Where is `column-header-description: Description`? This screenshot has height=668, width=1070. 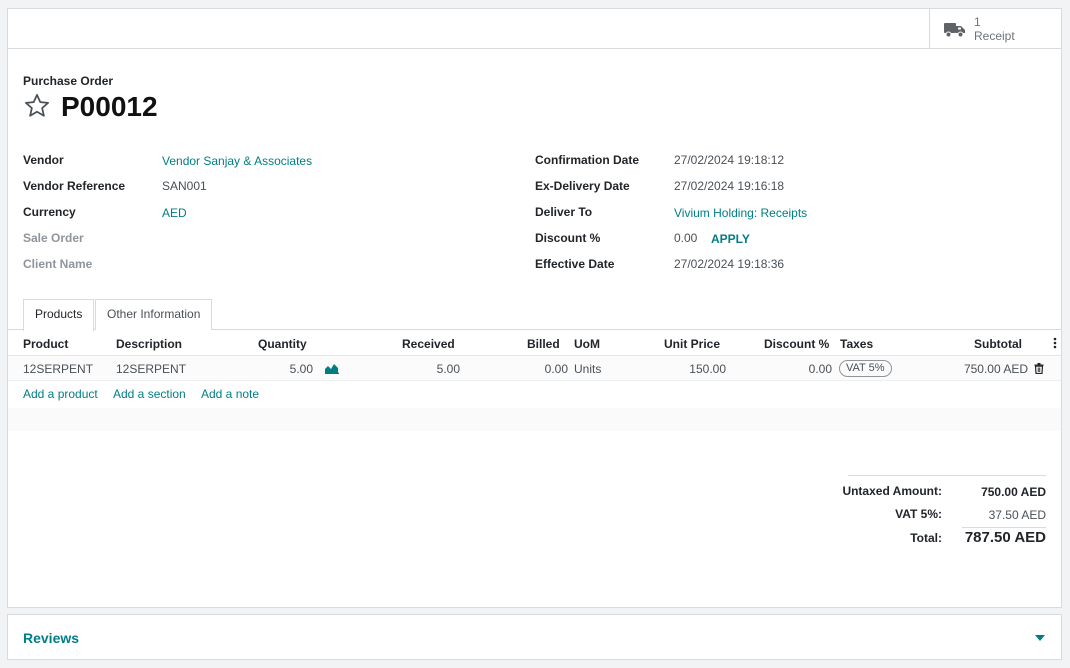
column-header-description: Description is located at coordinates (149, 344).